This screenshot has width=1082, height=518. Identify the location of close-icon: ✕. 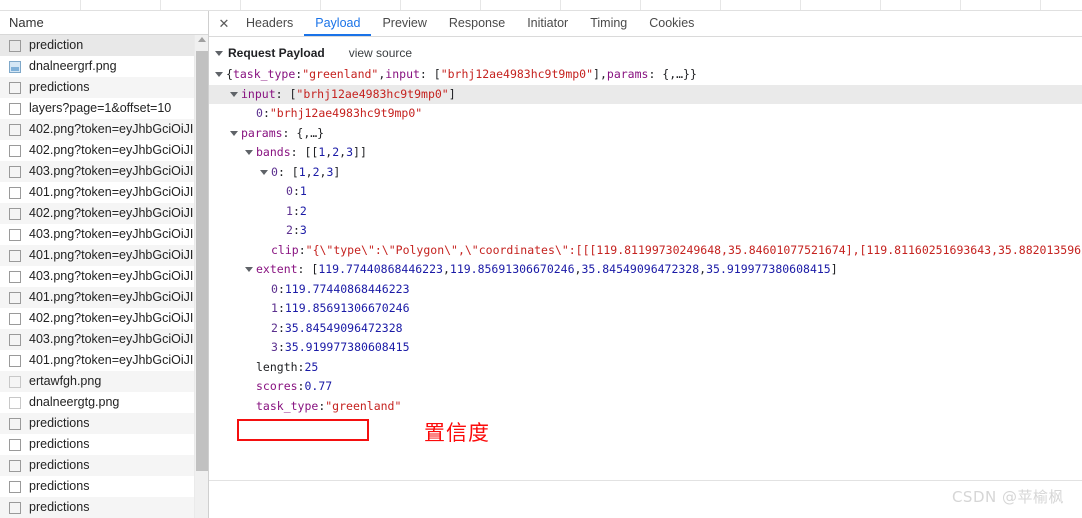
(224, 23).